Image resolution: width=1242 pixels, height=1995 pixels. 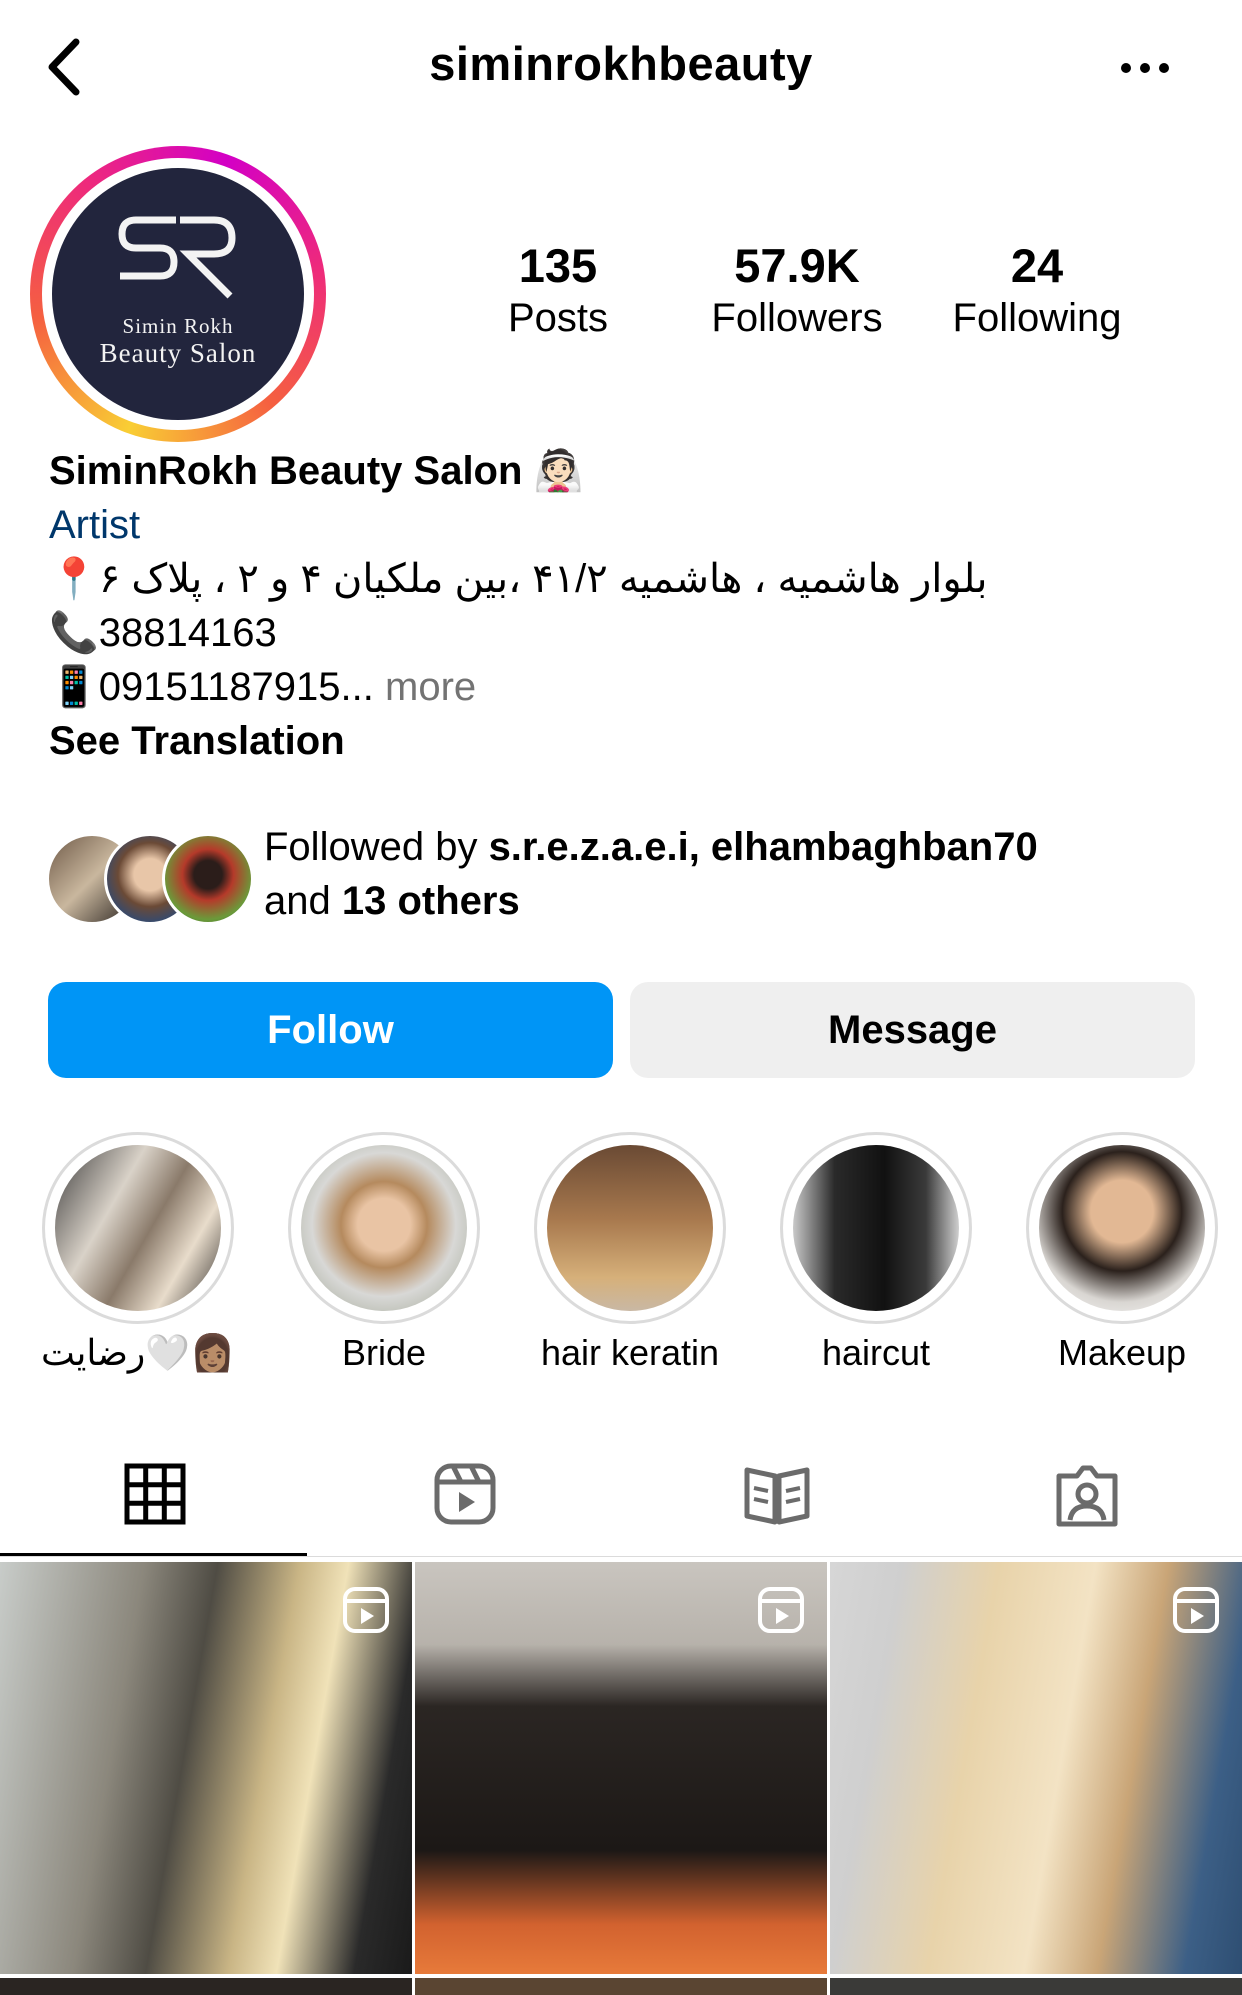 What do you see at coordinates (177, 257) in the screenshot?
I see `sr-logo` at bounding box center [177, 257].